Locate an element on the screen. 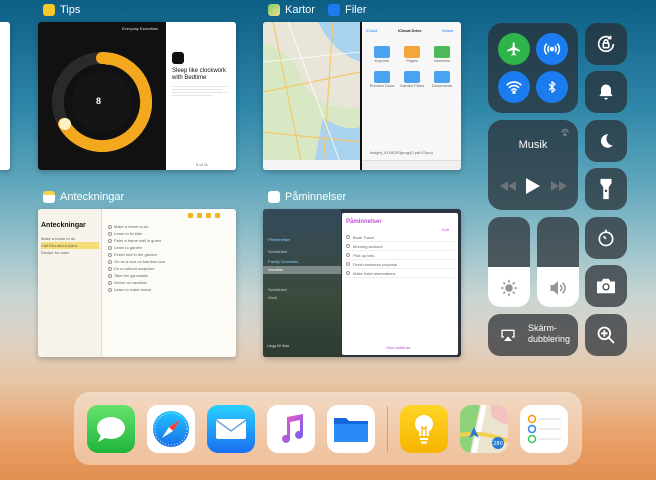  sidebar-item: Vacation is located at coordinates (275, 269).